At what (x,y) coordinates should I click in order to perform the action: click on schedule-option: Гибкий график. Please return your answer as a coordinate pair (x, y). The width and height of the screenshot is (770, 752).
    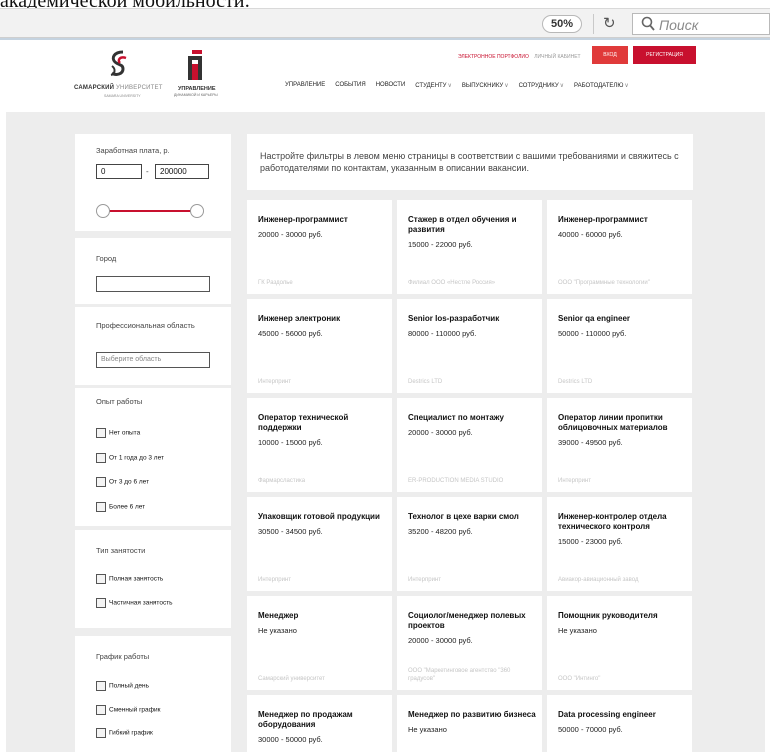
    Looking at the image, I should click on (124, 734).